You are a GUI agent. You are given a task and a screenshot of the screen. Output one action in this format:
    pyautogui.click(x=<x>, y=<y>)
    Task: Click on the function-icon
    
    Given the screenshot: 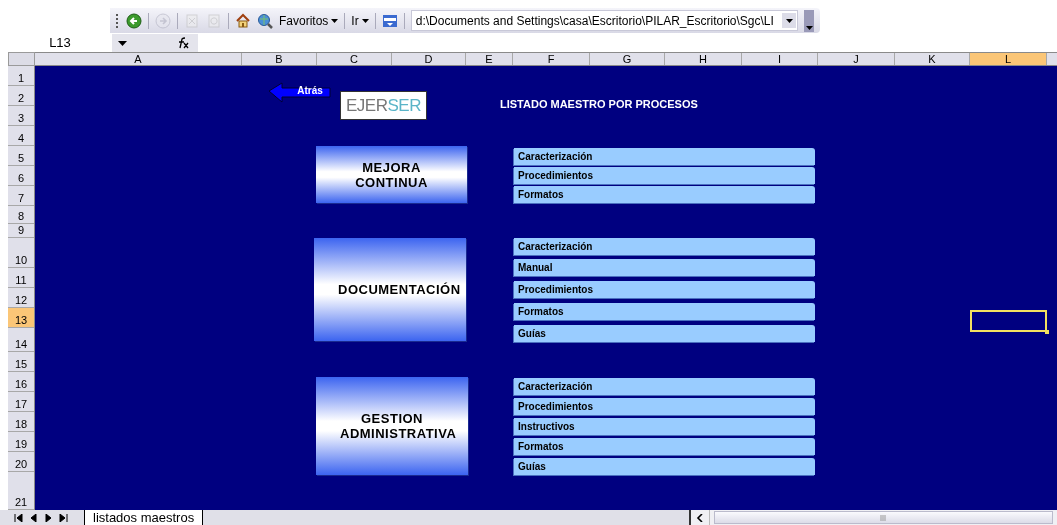 What is the action you would take?
    pyautogui.click(x=183, y=43)
    